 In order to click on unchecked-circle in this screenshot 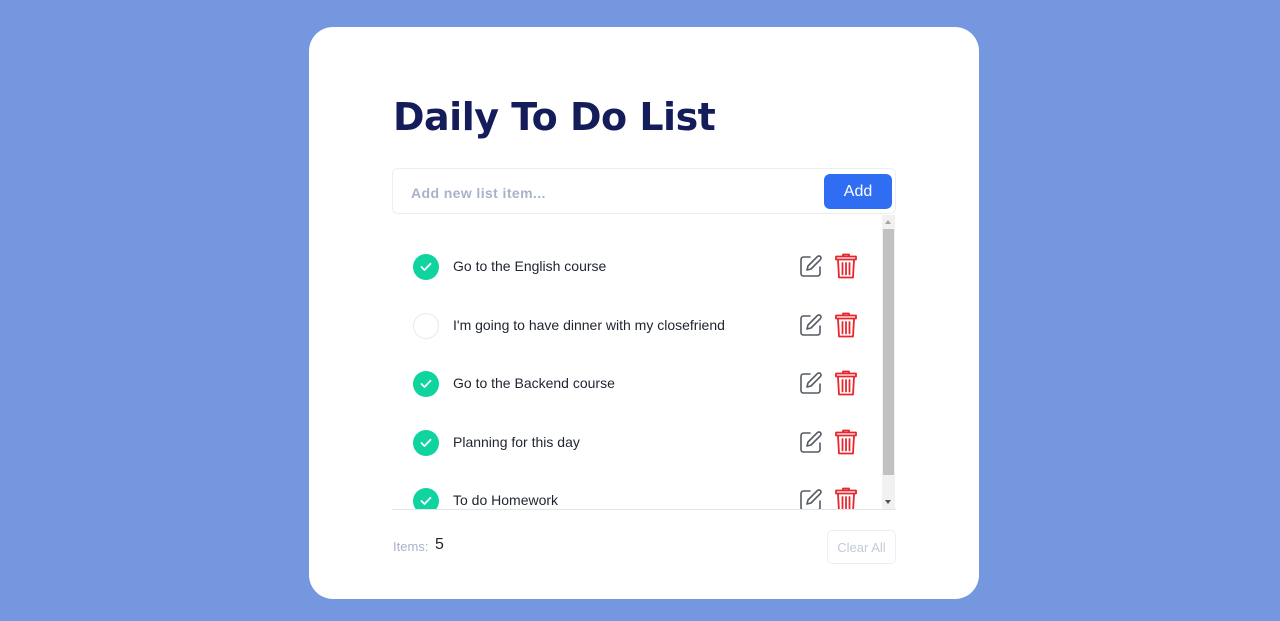, I will do `click(426, 326)`.